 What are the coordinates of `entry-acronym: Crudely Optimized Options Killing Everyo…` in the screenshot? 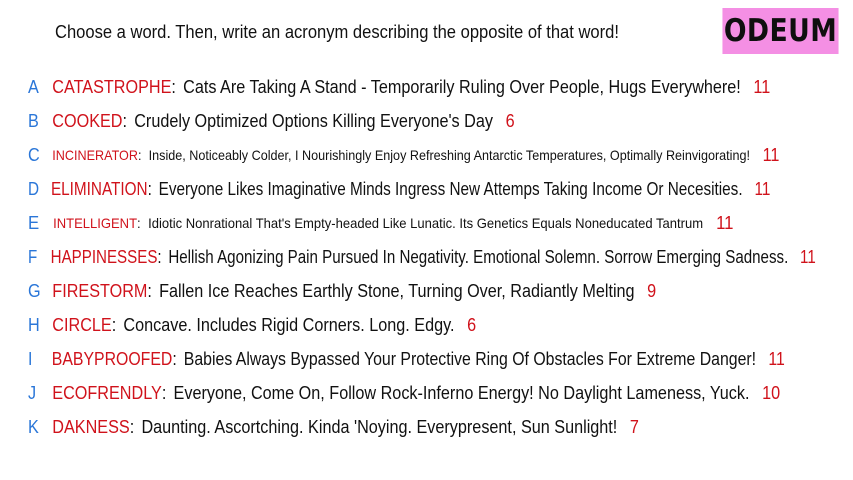 It's located at (313, 120).